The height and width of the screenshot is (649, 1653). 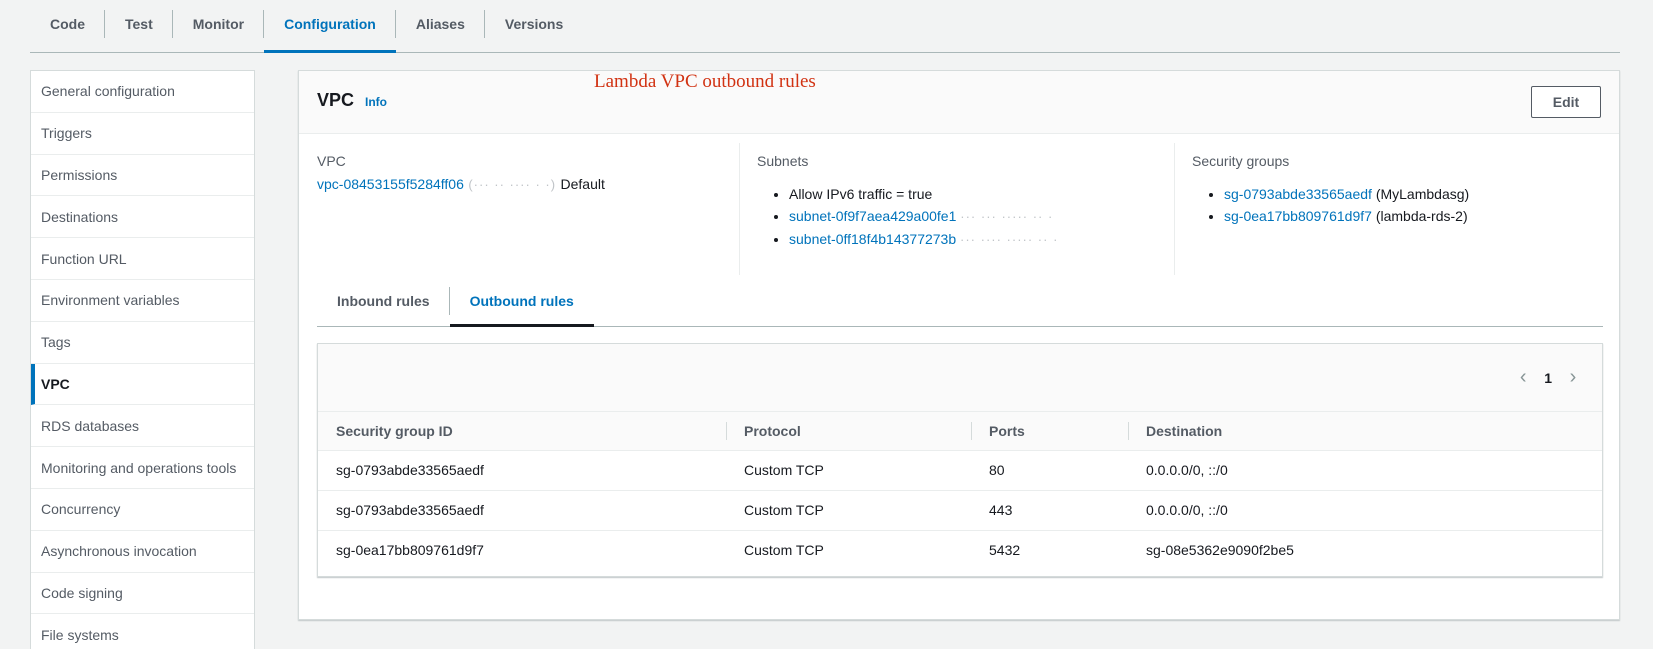 What do you see at coordinates (142, 510) in the screenshot?
I see `sidebar-item-concurrency: Concurrency` at bounding box center [142, 510].